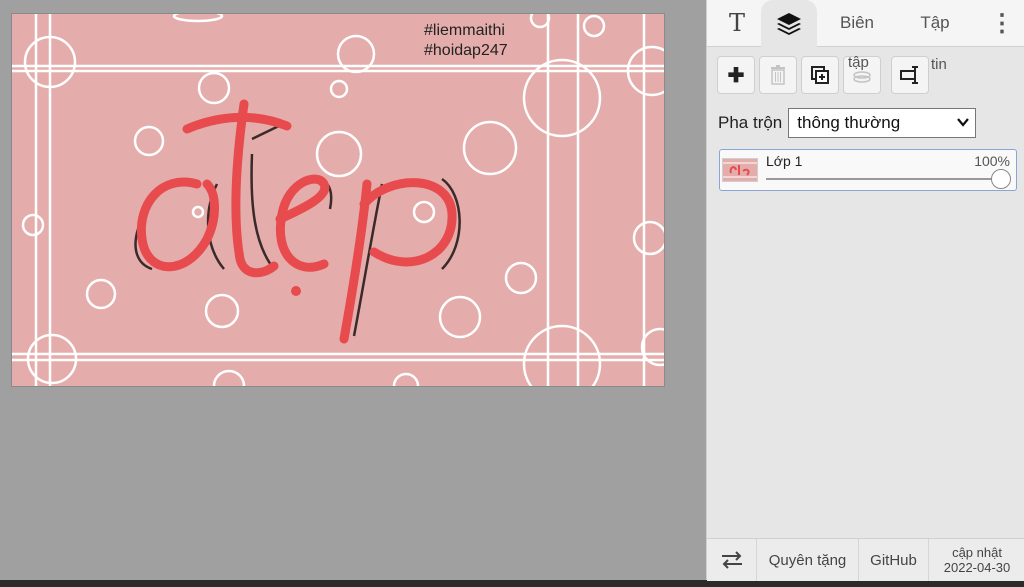  I want to click on donate-link: Quyên tặng, so click(808, 560).